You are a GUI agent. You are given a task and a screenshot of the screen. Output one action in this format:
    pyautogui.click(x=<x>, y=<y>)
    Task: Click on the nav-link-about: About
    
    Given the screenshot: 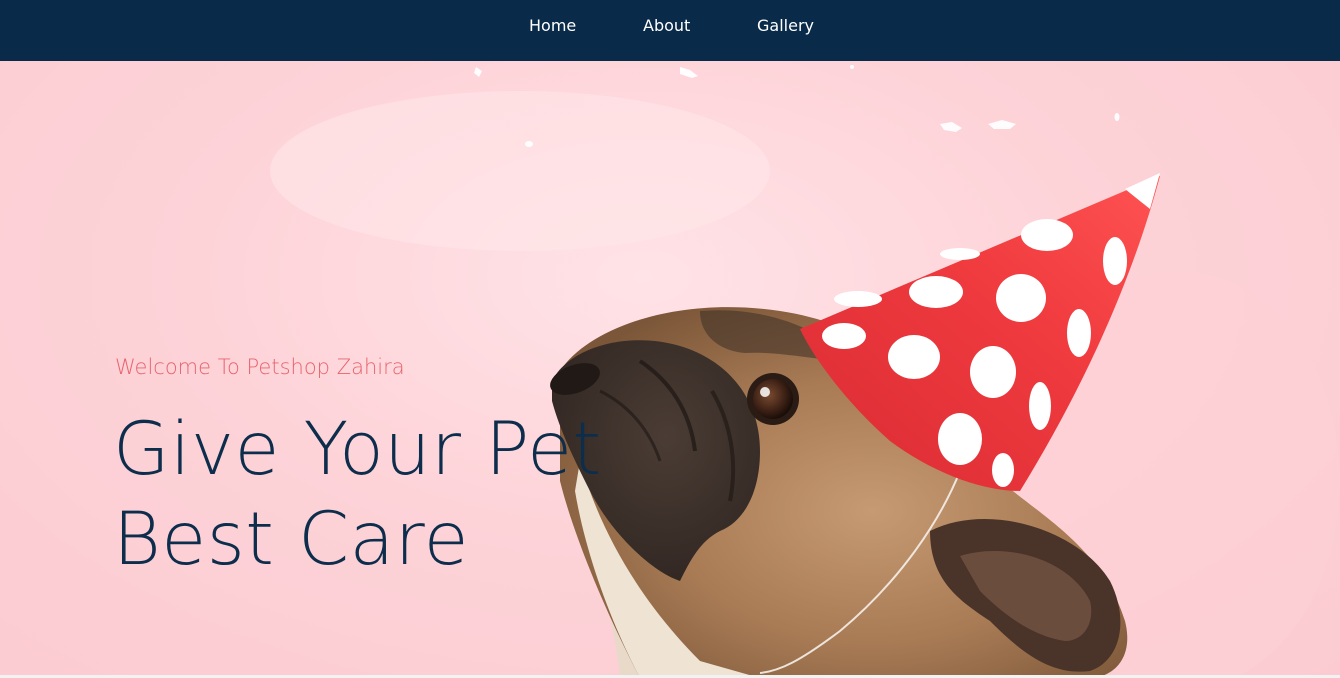 What is the action you would take?
    pyautogui.click(x=666, y=26)
    